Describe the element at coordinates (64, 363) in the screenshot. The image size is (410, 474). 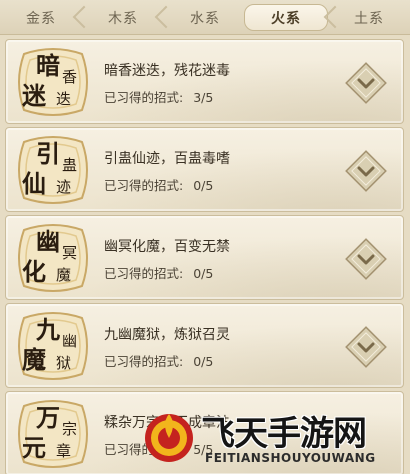
I see `badge-char: 狱` at that location.